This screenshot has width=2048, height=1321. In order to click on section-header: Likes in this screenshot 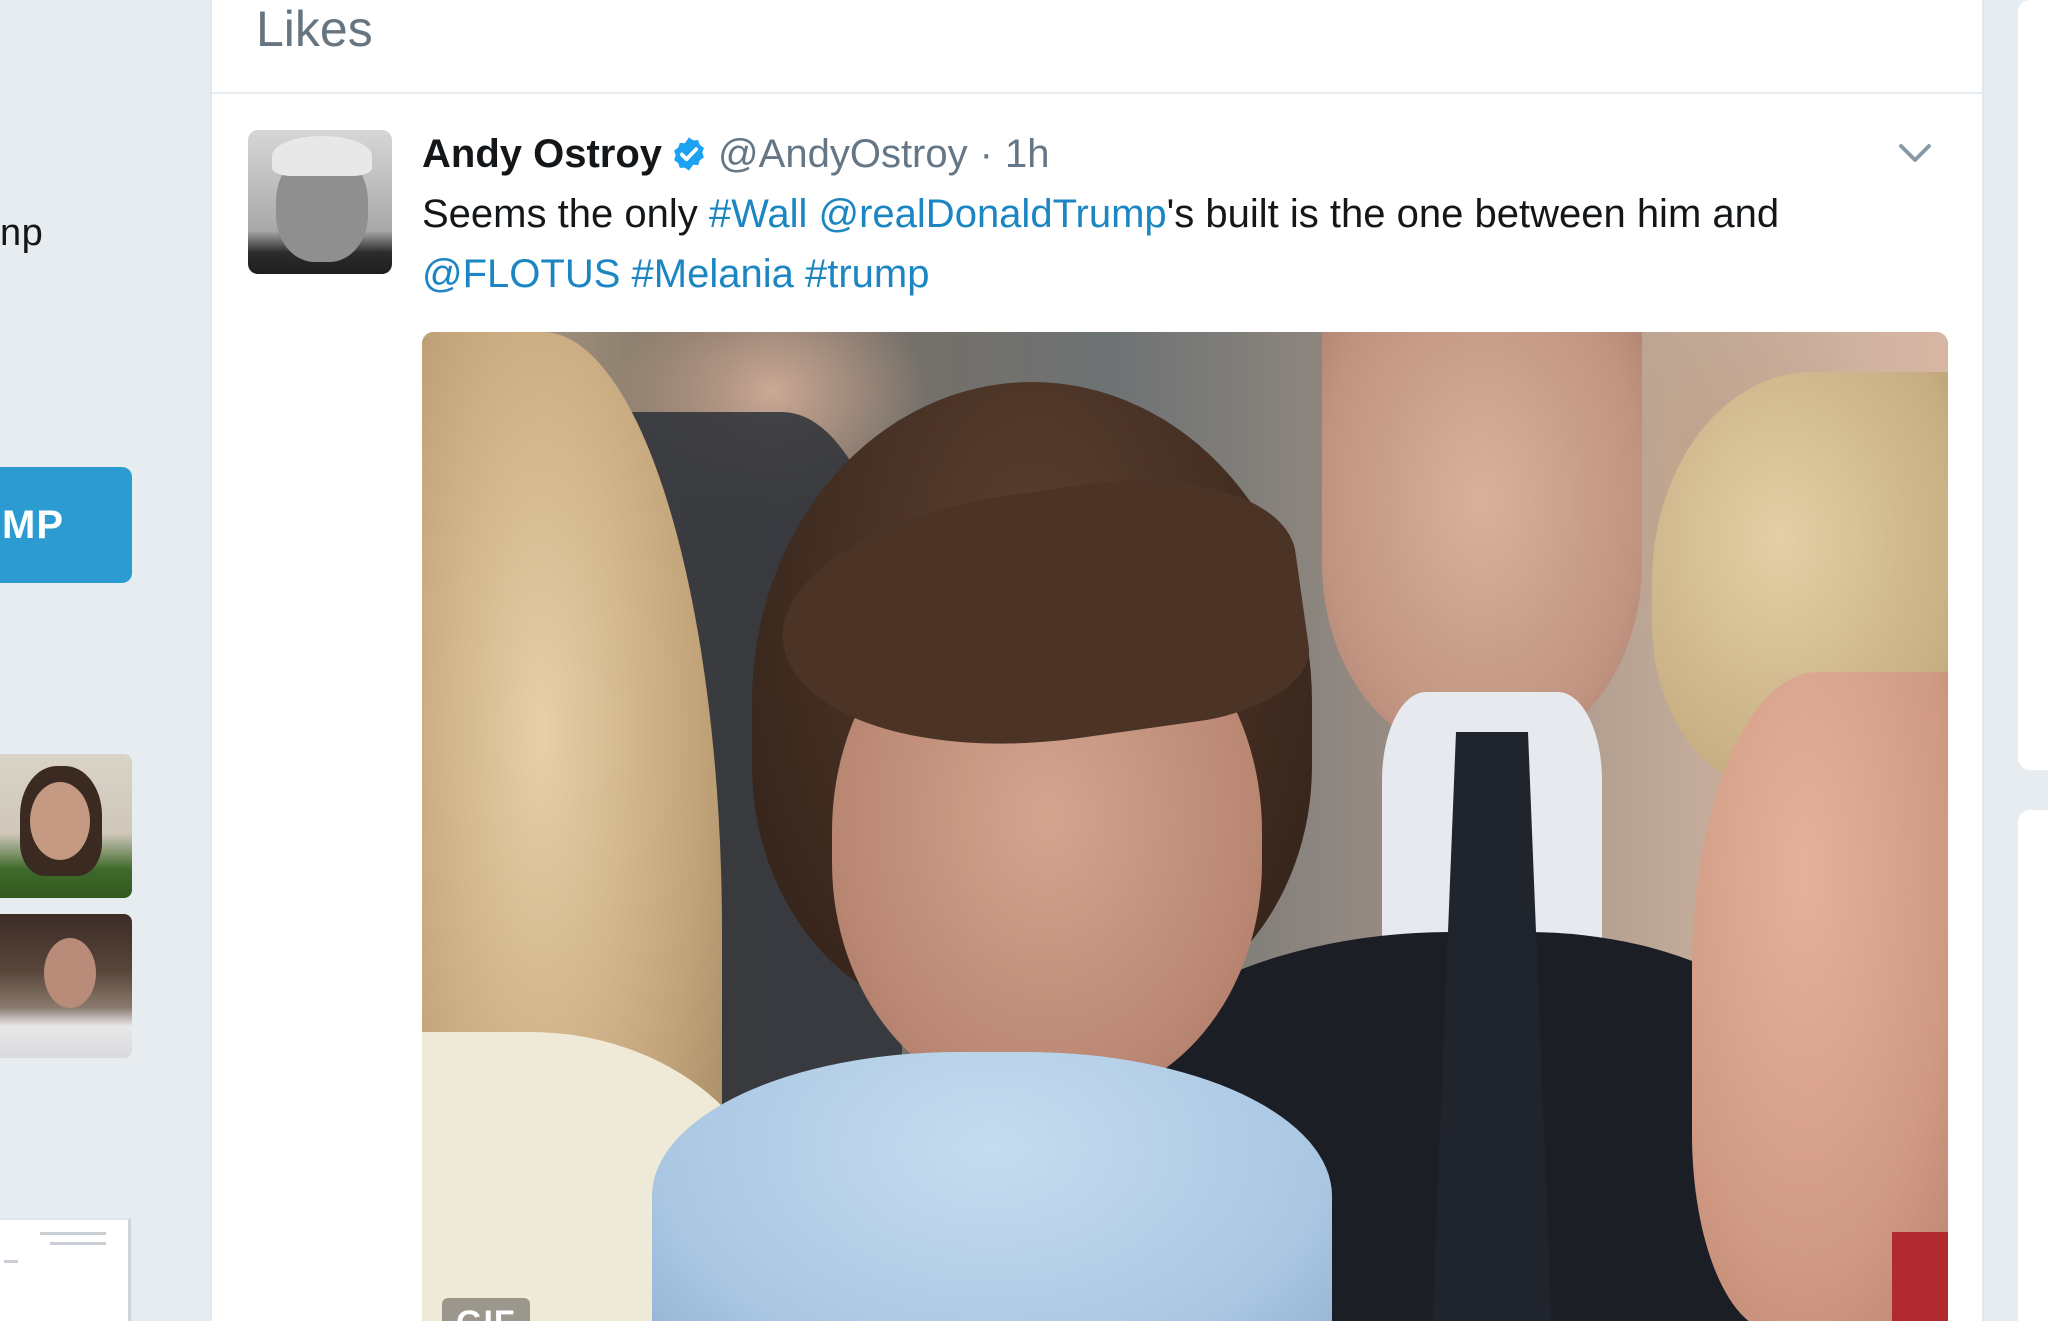, I will do `click(1097, 47)`.